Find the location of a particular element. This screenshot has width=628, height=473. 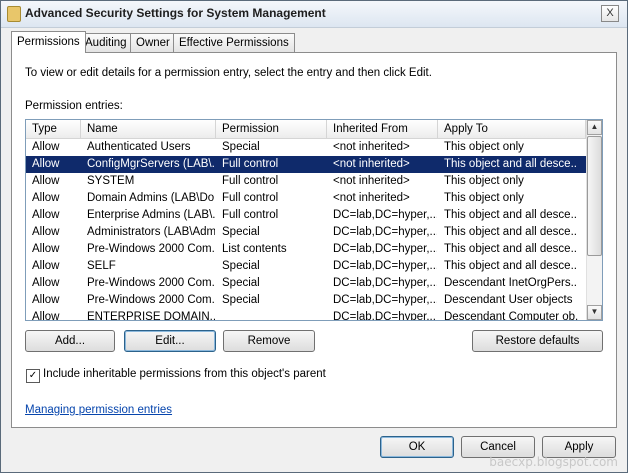

vertical-scrollbar: ▲ ▼ is located at coordinates (594, 220).